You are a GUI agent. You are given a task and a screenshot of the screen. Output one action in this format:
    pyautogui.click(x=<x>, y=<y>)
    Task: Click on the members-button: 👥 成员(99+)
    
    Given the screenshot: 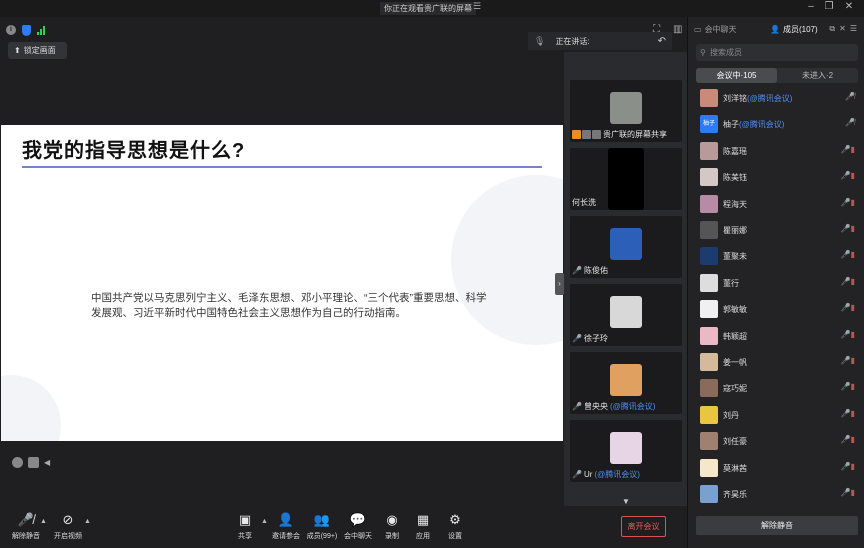 What is the action you would take?
    pyautogui.click(x=322, y=526)
    